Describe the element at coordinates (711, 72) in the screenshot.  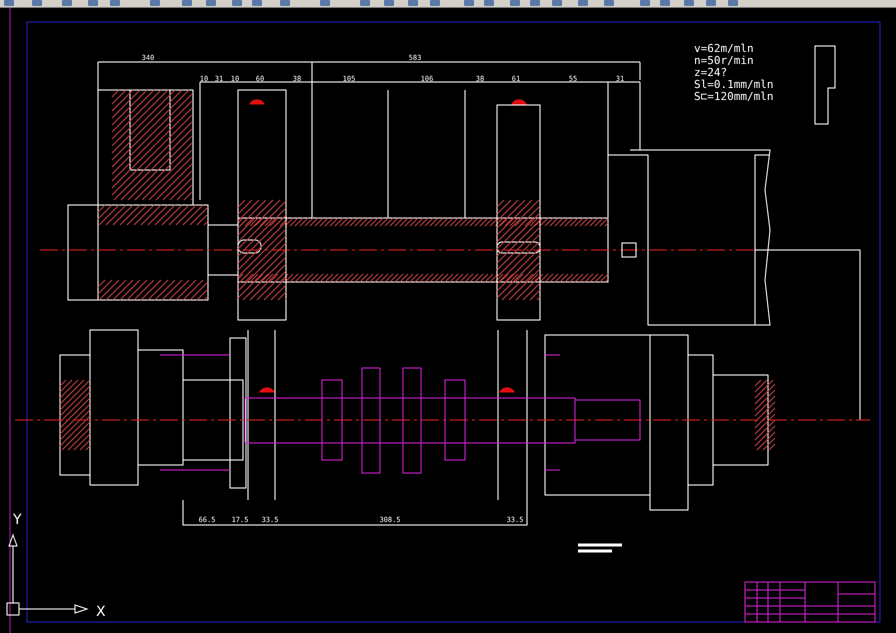
I see `parameter-text: z=24?` at that location.